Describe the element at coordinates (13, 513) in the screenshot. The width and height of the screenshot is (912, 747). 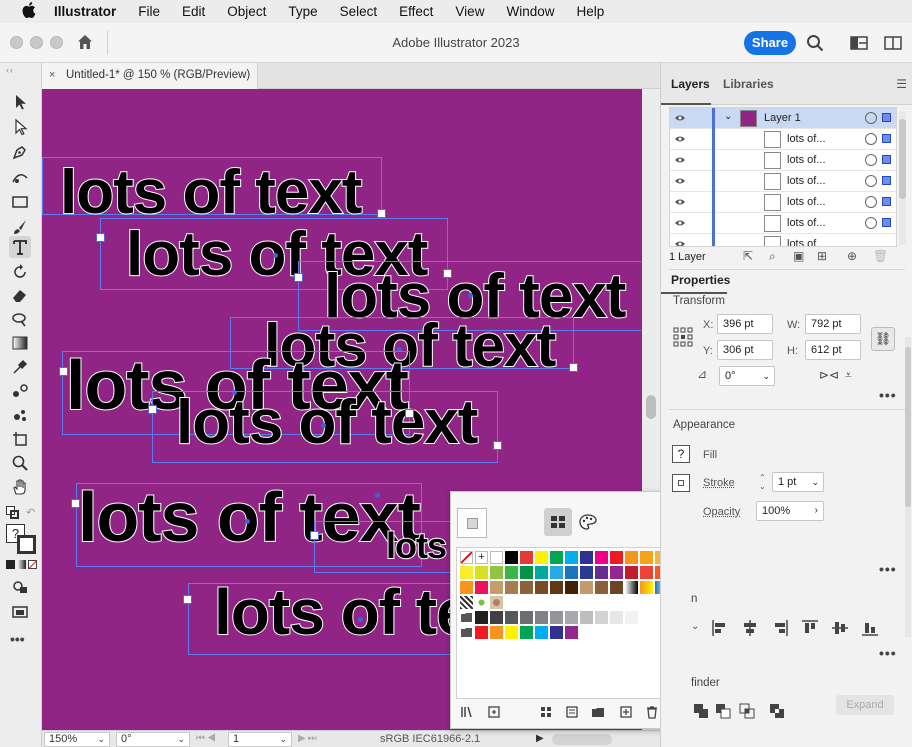
I see `default-fill-stroke-icon` at that location.